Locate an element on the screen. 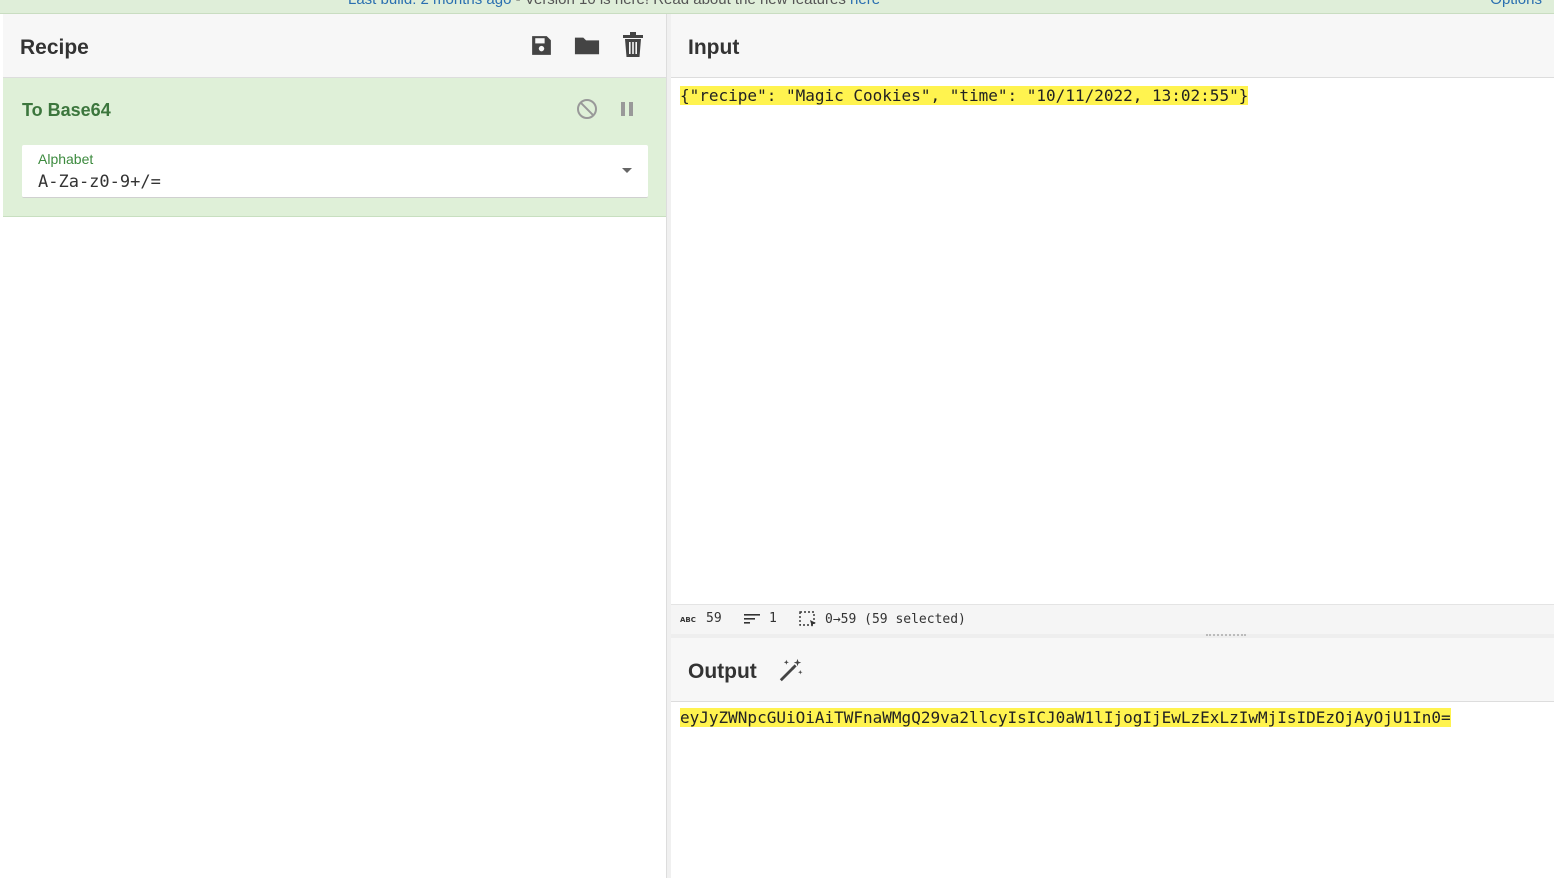  operation-to-base64: To Base64 Alphabet A-Za-z0-9+/= is located at coordinates (334, 147).